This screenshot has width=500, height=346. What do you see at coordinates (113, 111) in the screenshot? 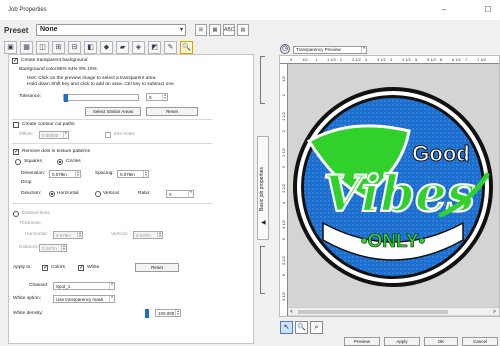
I see `select-similar-button: Select Similar Areas` at bounding box center [113, 111].